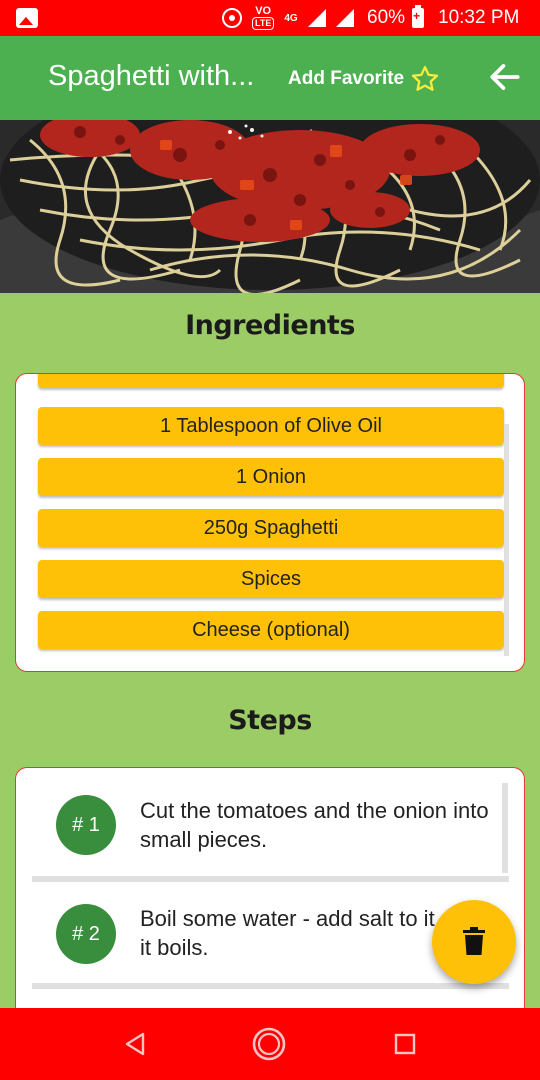 This screenshot has width=540, height=1080. What do you see at coordinates (263, 11) in the screenshot?
I see `volte-label: VO` at bounding box center [263, 11].